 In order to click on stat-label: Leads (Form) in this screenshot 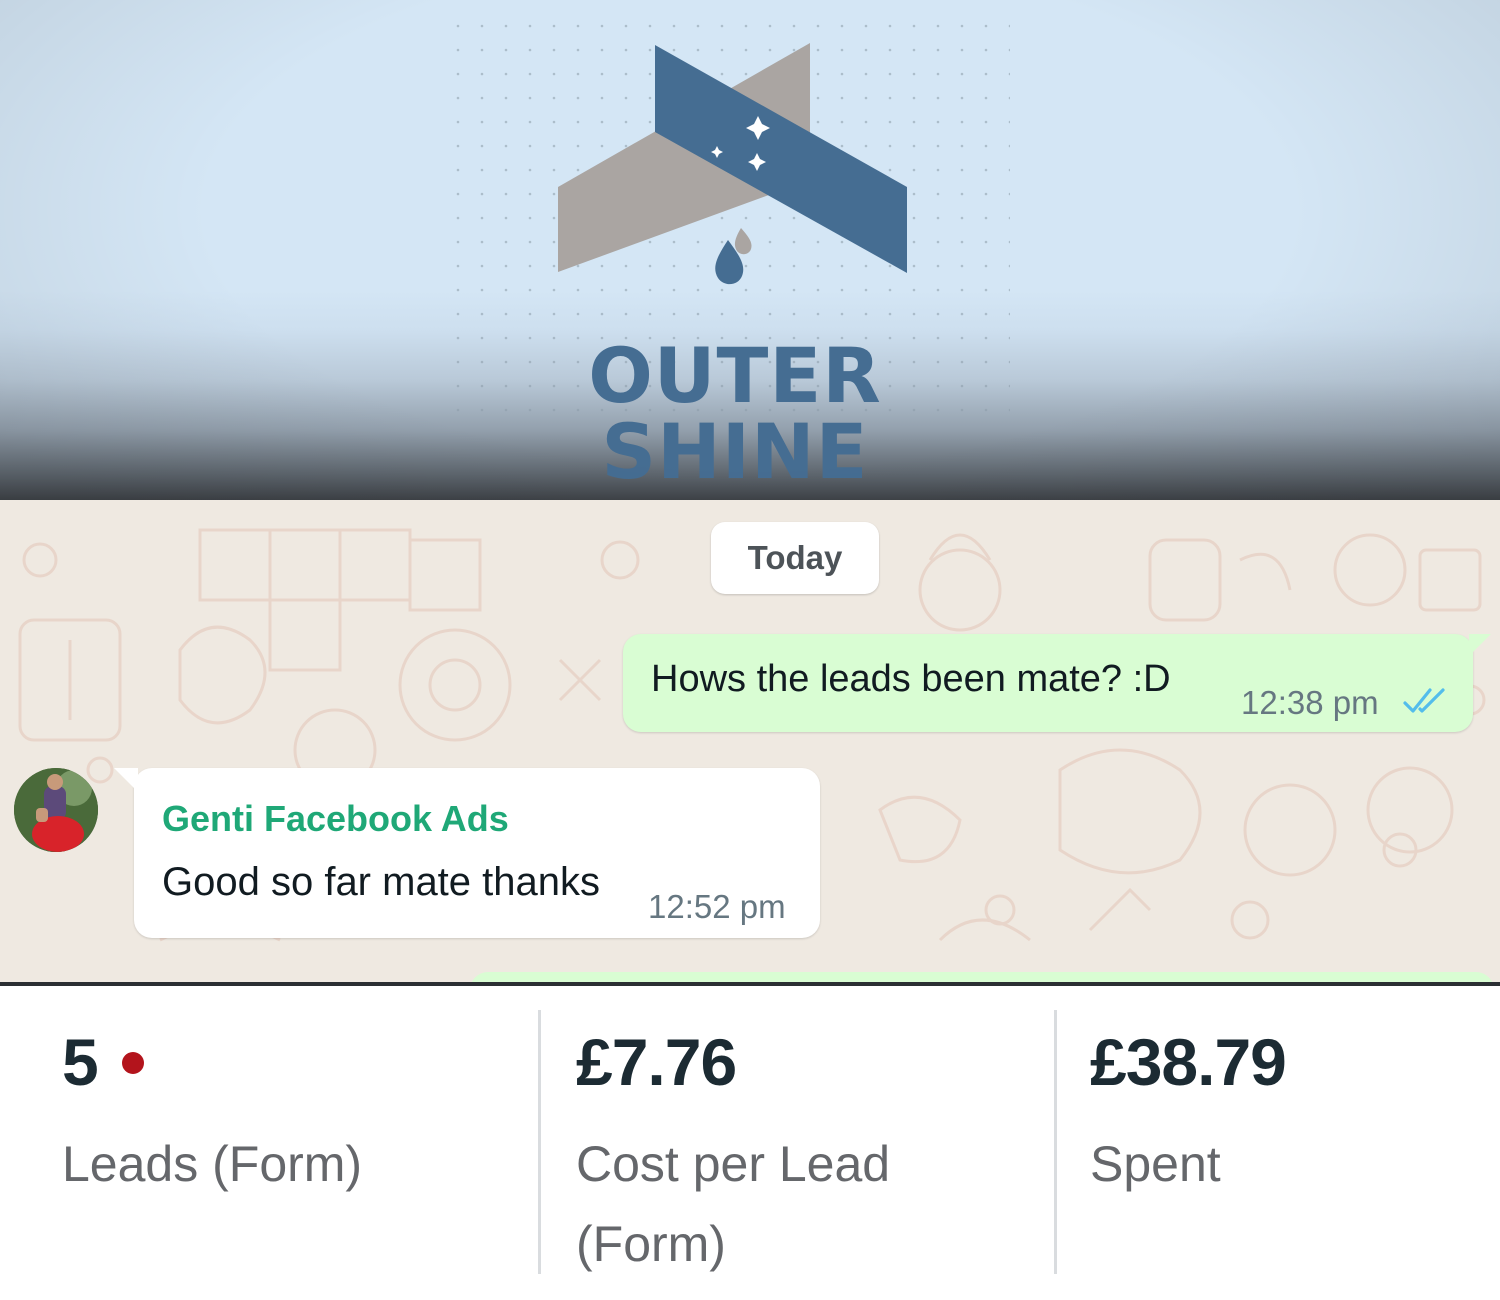, I will do `click(212, 1164)`.